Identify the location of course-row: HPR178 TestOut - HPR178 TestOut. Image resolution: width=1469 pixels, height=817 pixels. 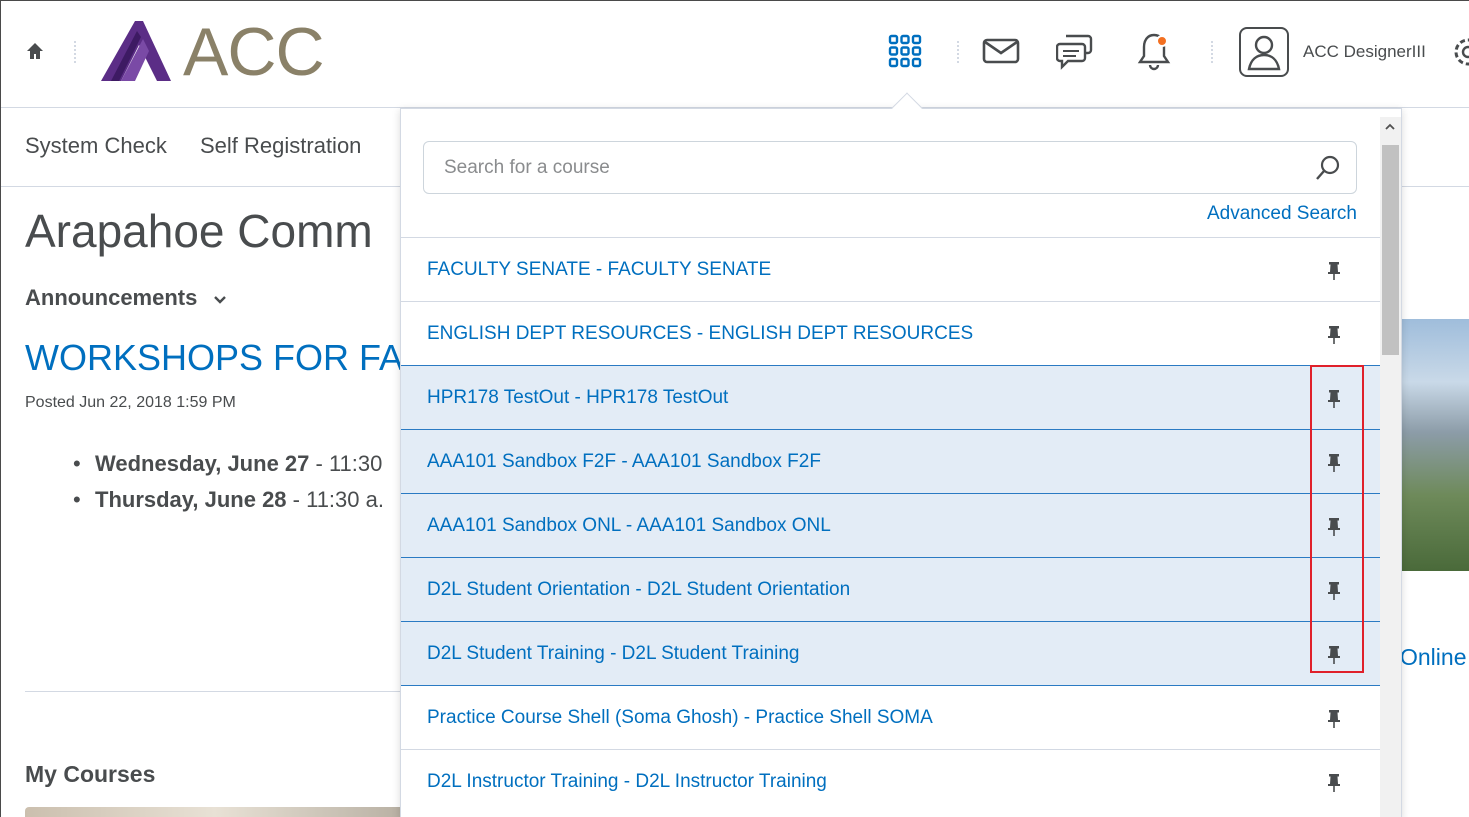
(890, 397).